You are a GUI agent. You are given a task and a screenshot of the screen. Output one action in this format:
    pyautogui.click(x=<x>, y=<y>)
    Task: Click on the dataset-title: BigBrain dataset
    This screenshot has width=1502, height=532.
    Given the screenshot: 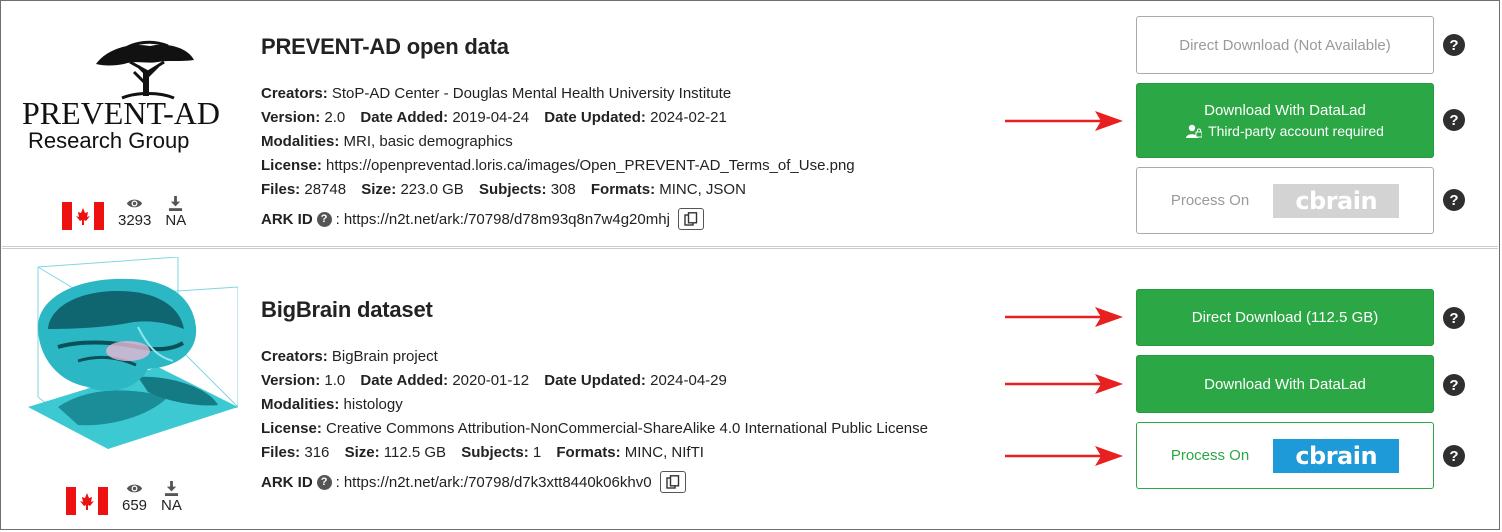 What is the action you would take?
    pyautogui.click(x=594, y=310)
    